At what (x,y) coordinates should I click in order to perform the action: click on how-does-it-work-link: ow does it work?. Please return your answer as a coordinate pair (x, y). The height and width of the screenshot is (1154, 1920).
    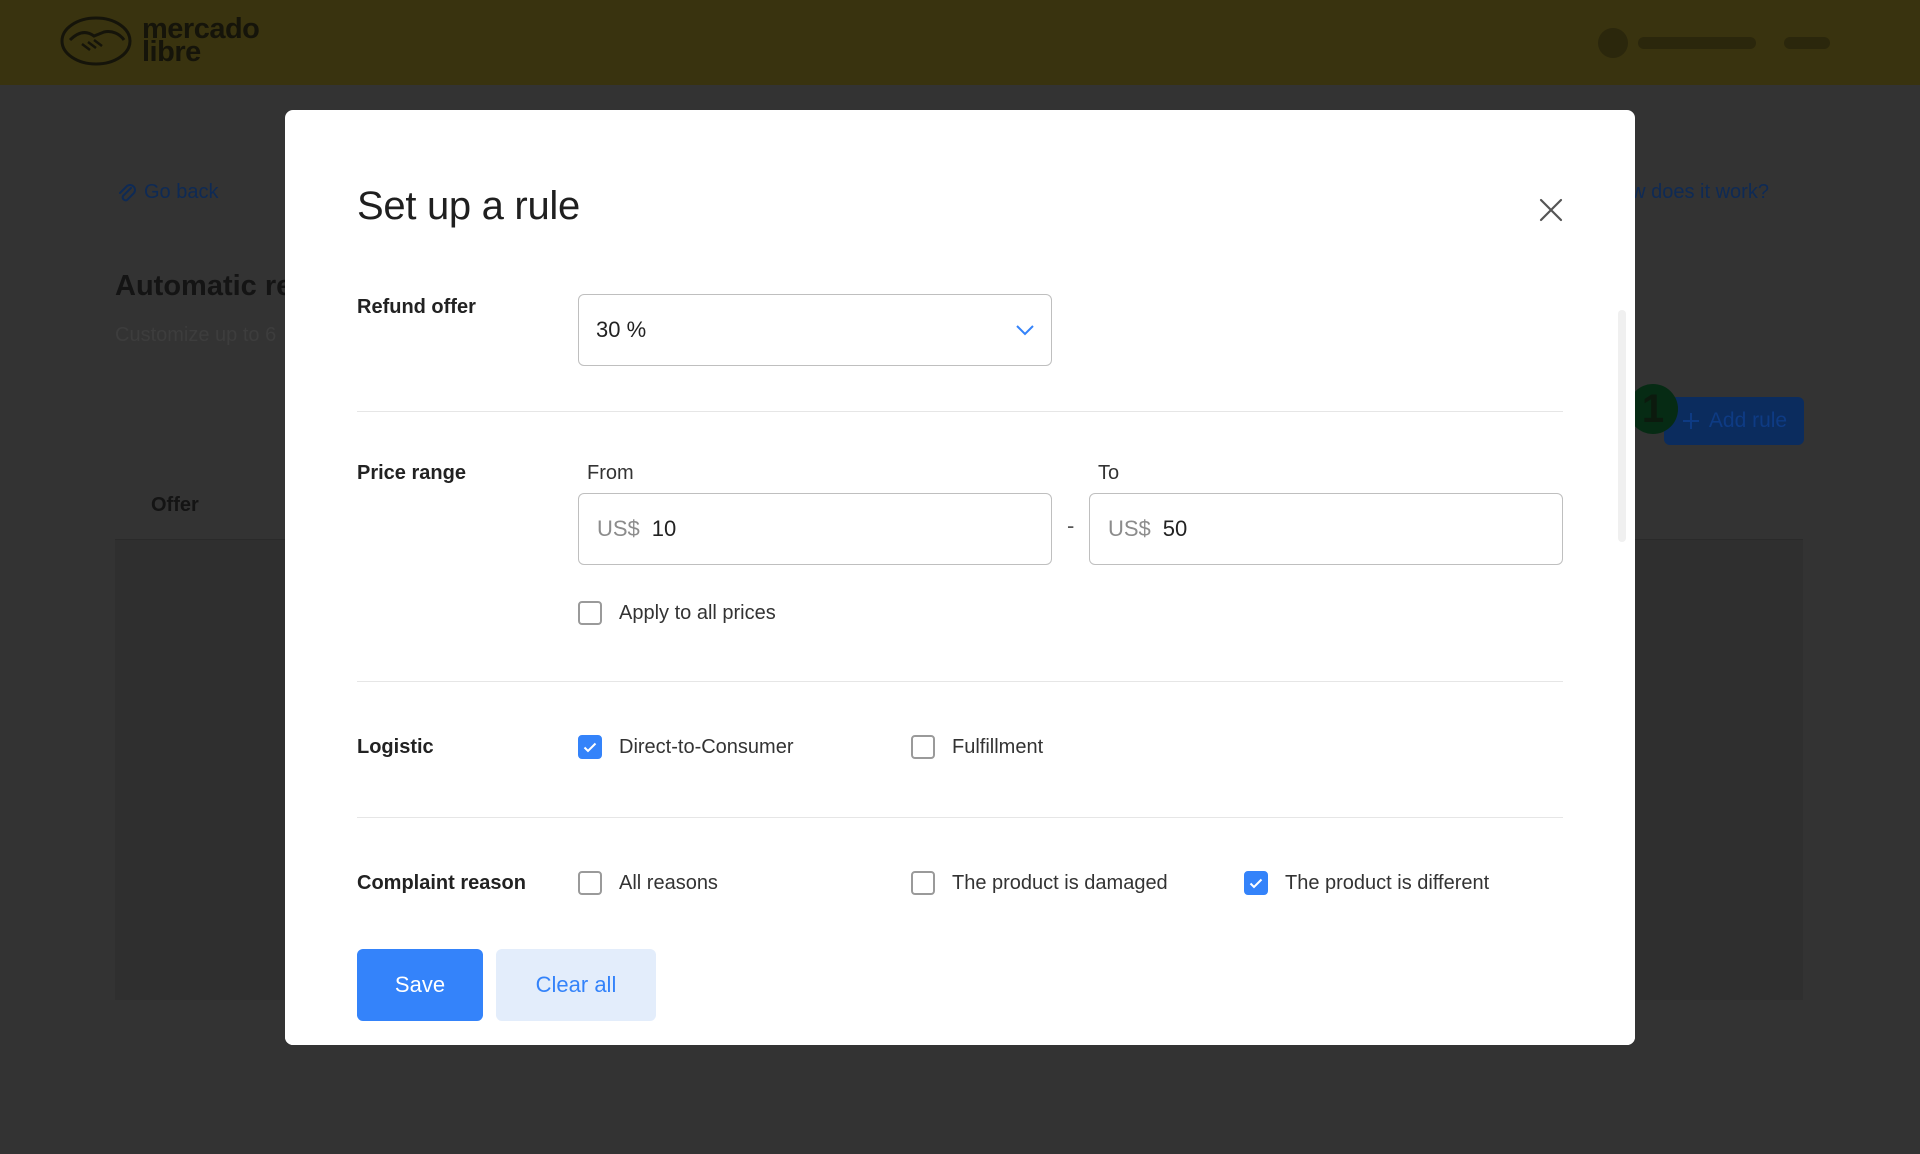
    Looking at the image, I should click on (1694, 192).